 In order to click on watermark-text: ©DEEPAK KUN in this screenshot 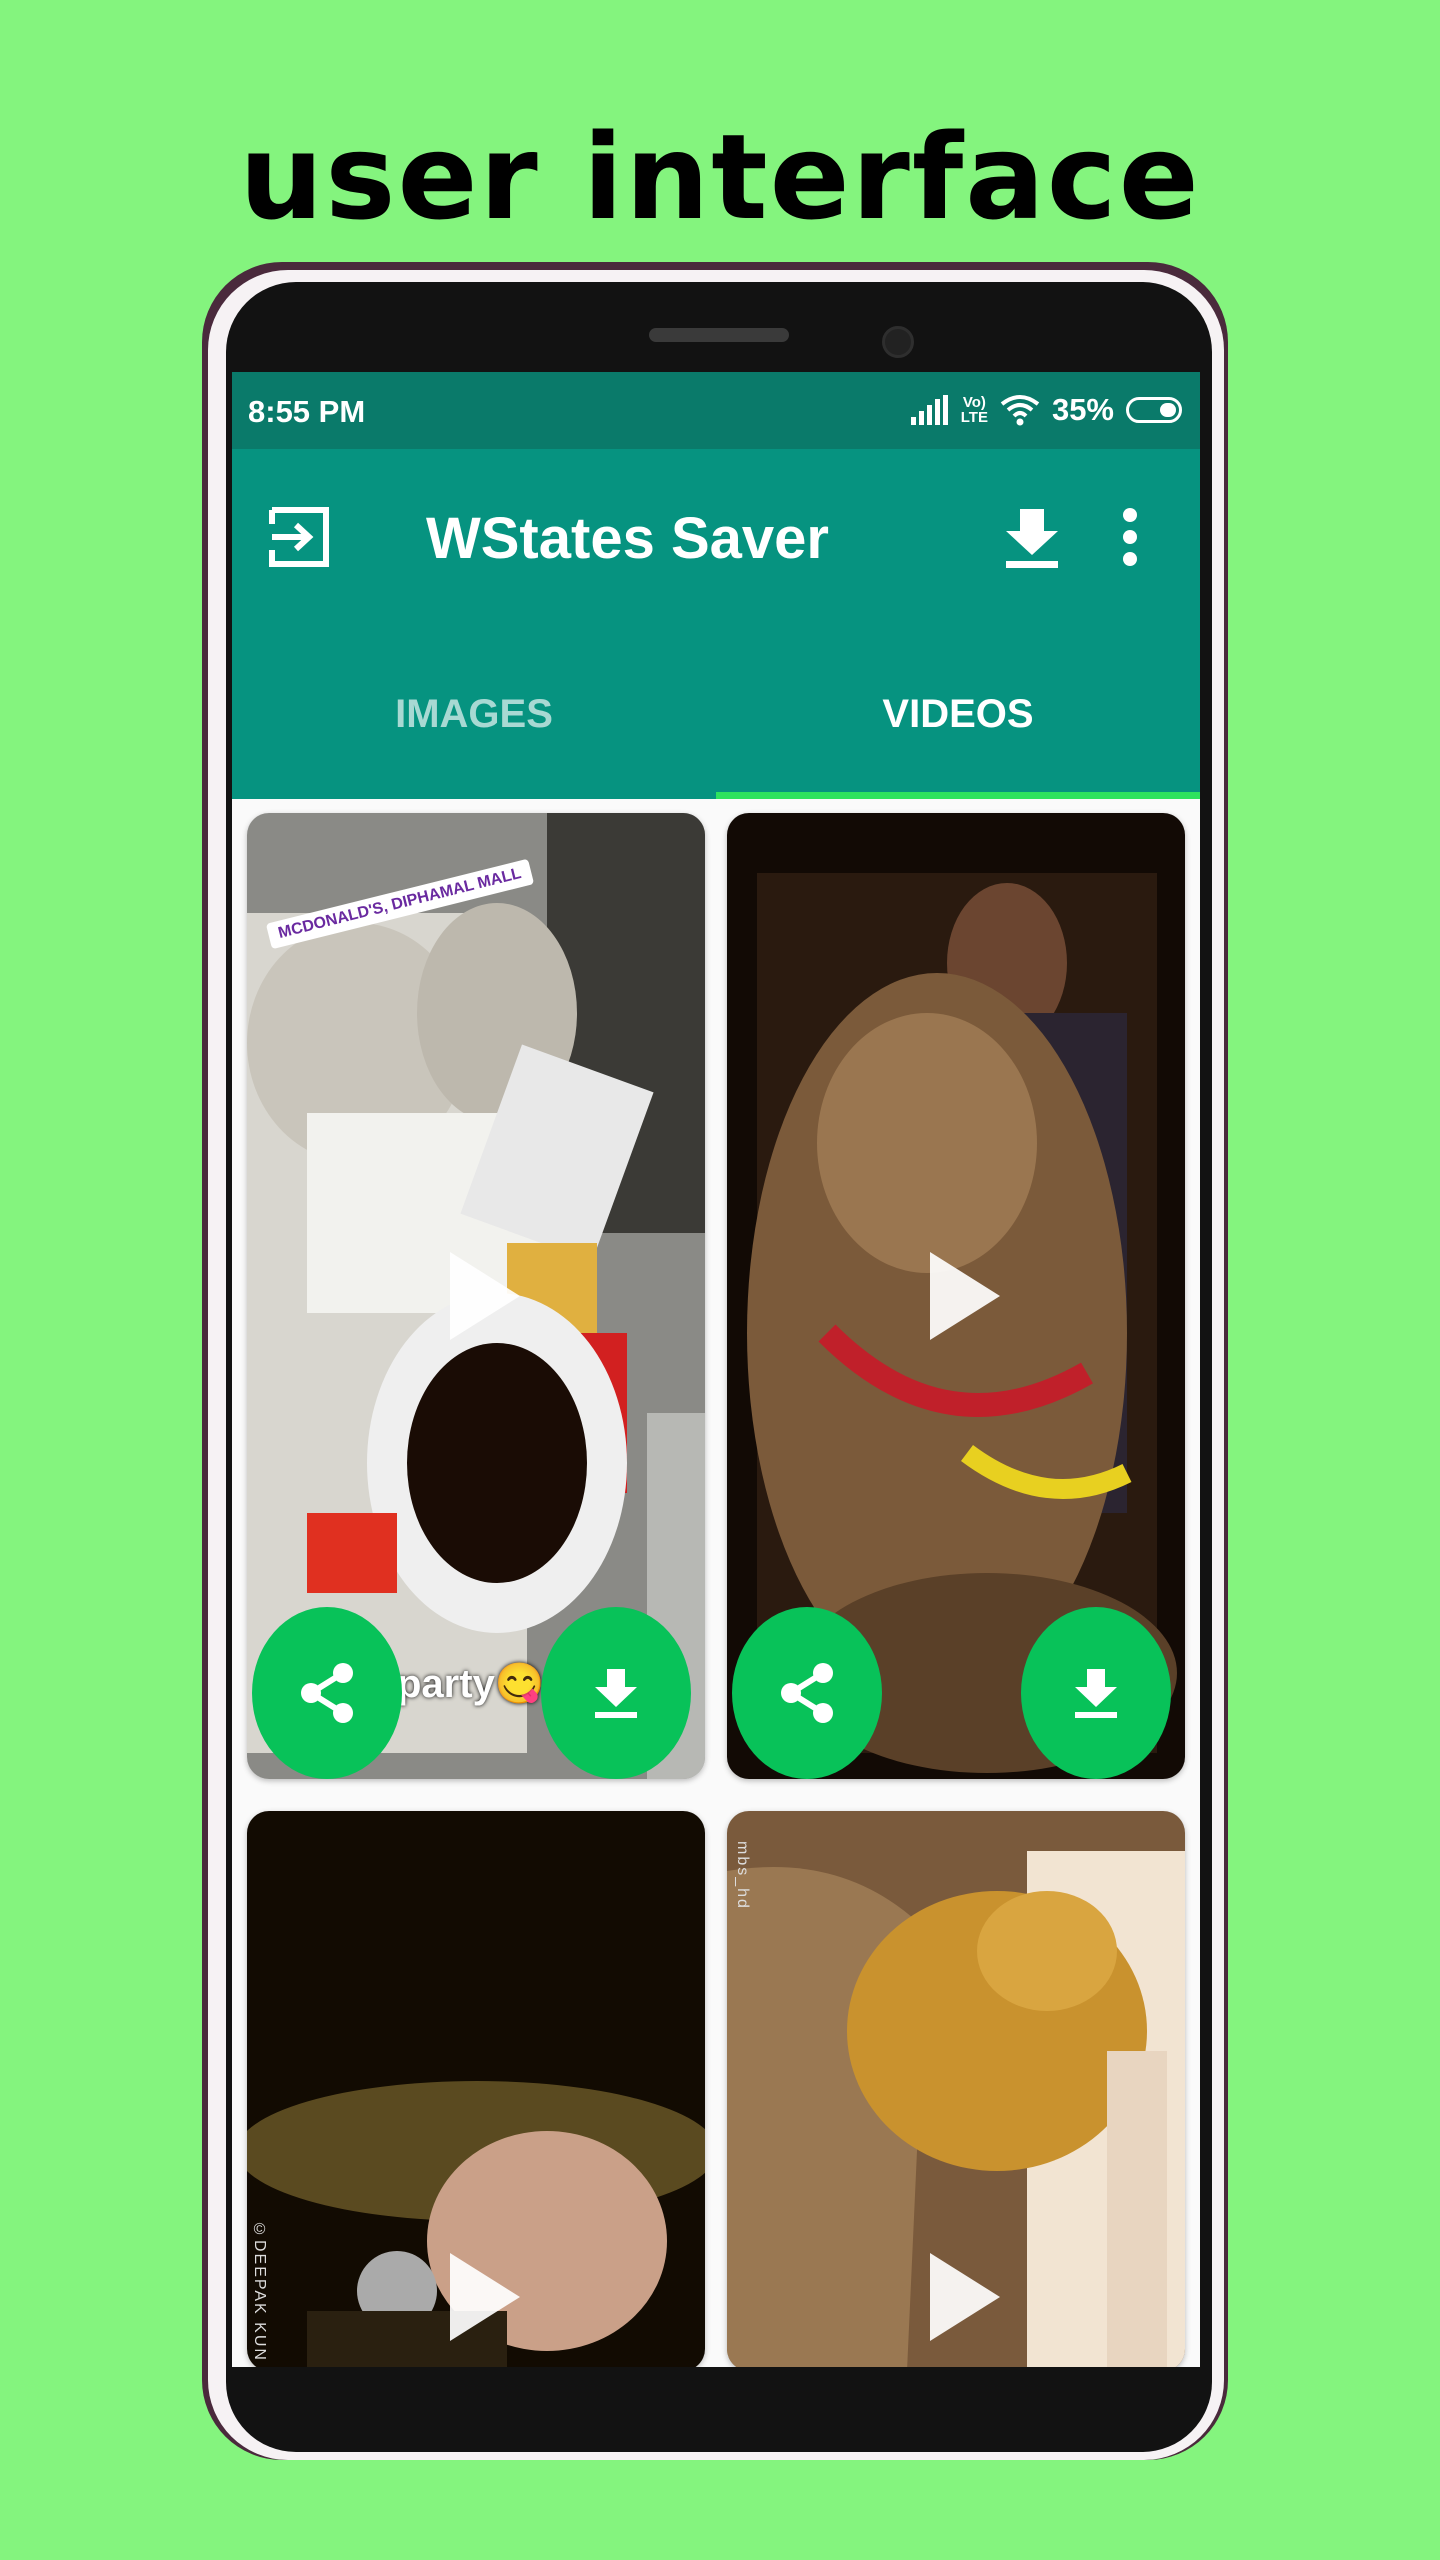, I will do `click(259, 2291)`.